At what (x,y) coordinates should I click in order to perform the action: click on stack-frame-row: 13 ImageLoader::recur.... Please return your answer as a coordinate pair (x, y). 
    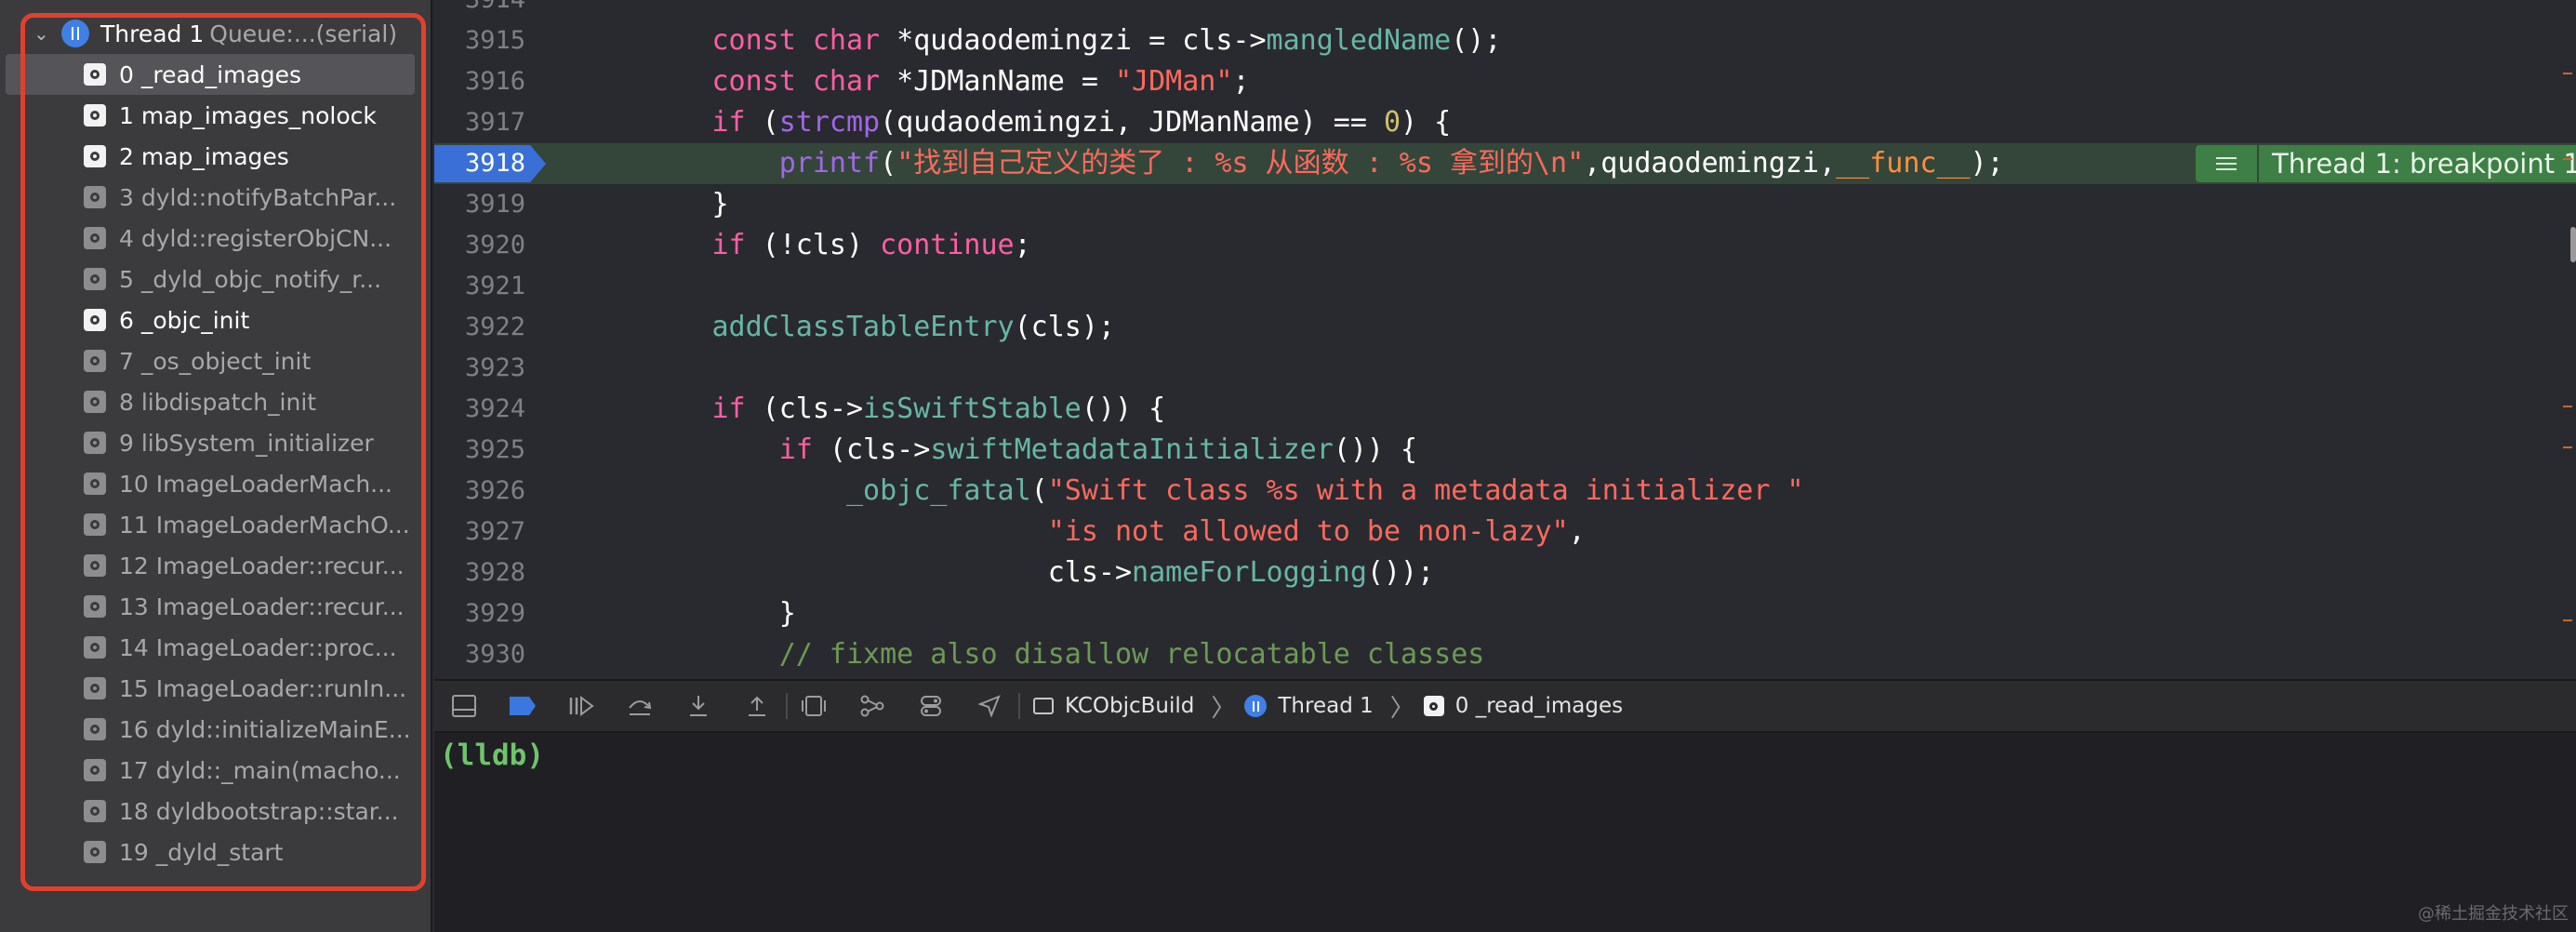
    Looking at the image, I should click on (208, 607).